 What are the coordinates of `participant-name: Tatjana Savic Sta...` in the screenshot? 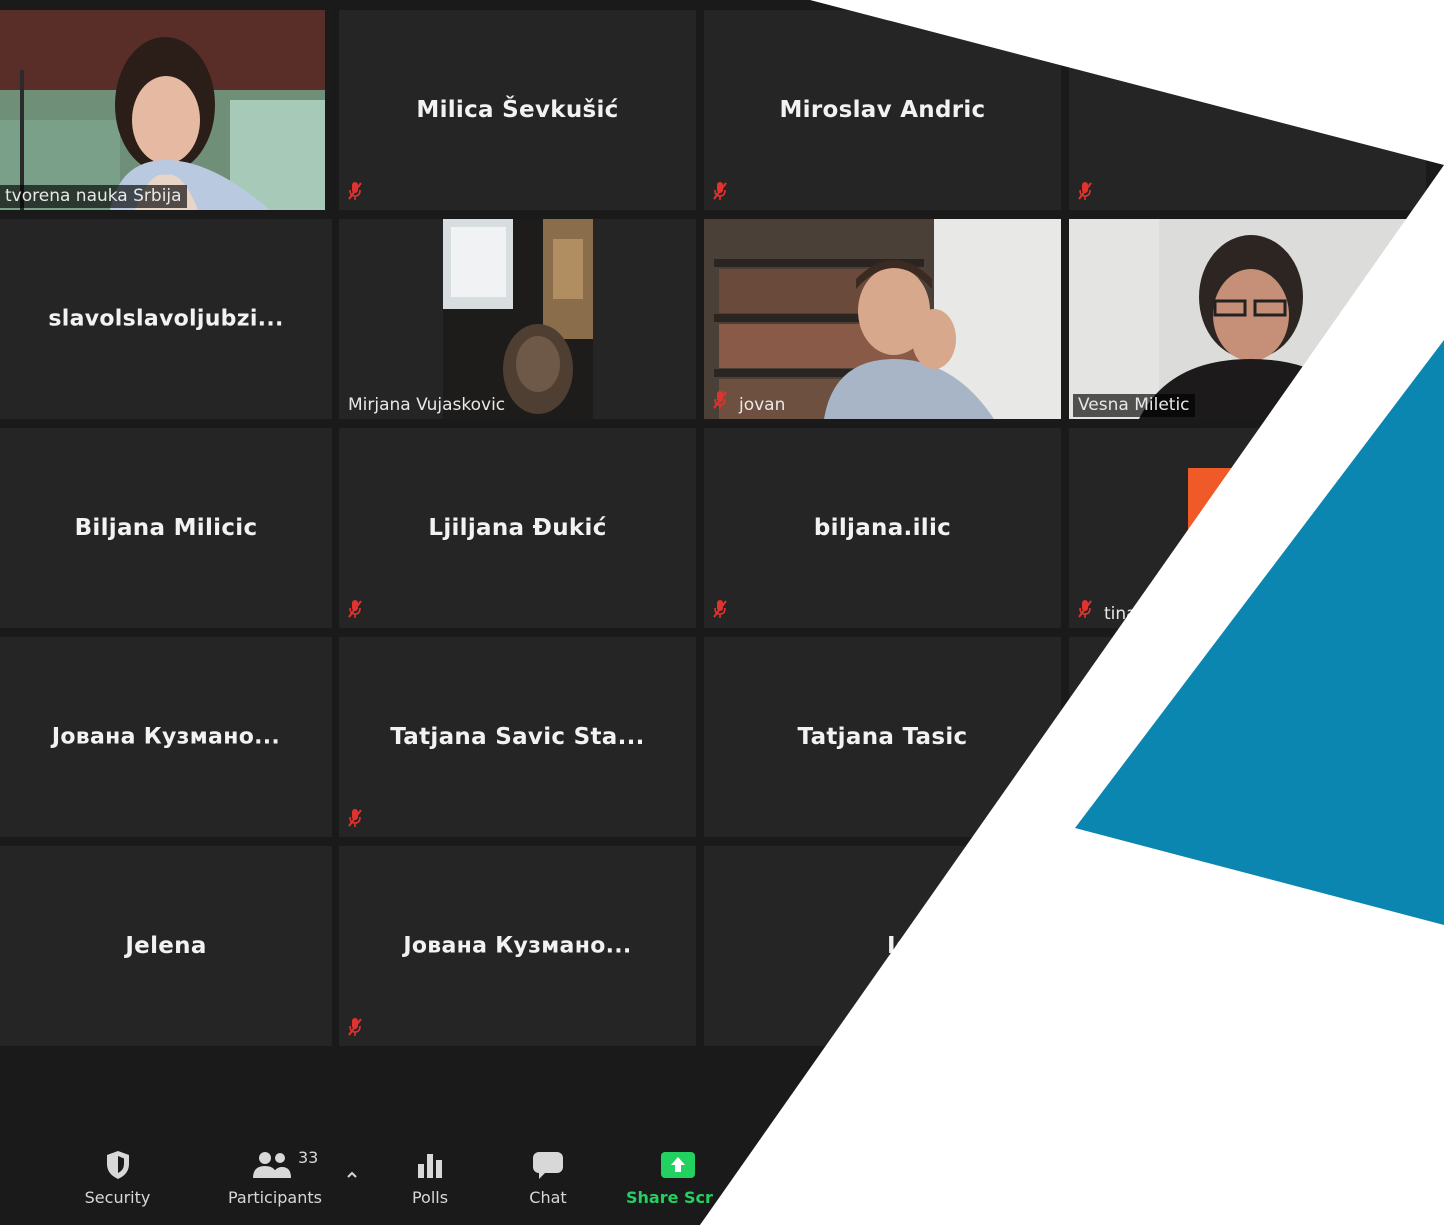 It's located at (517, 737).